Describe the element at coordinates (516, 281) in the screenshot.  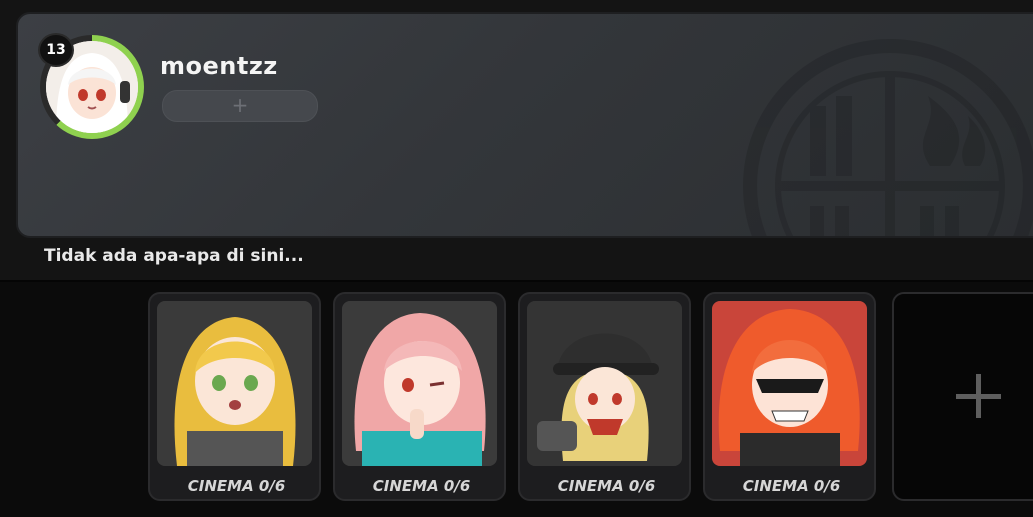
I see `divider` at that location.